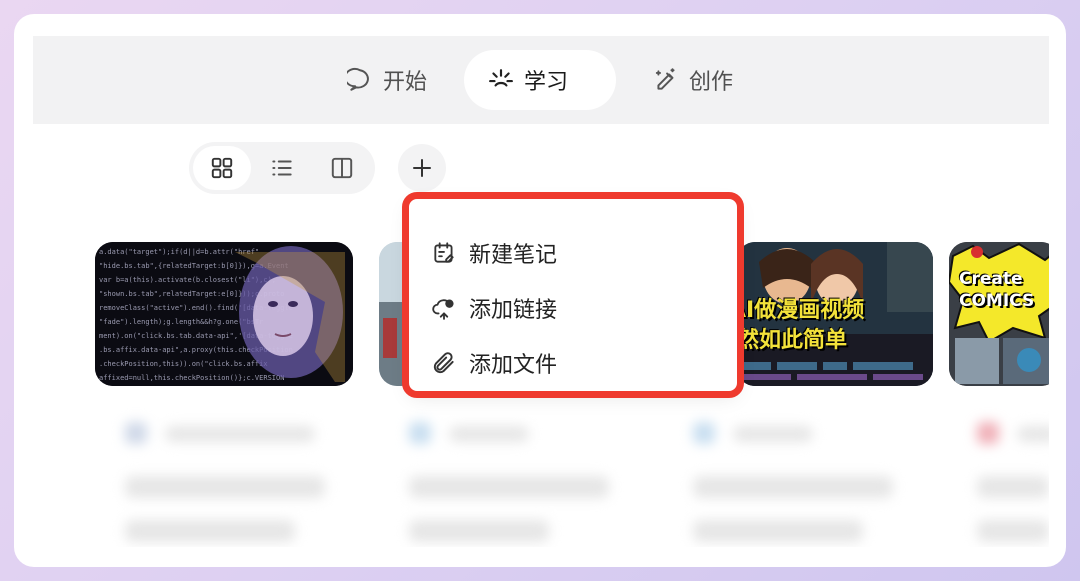 This screenshot has width=1080, height=581. What do you see at coordinates (444, 252) in the screenshot?
I see `calendar-note-icon` at bounding box center [444, 252].